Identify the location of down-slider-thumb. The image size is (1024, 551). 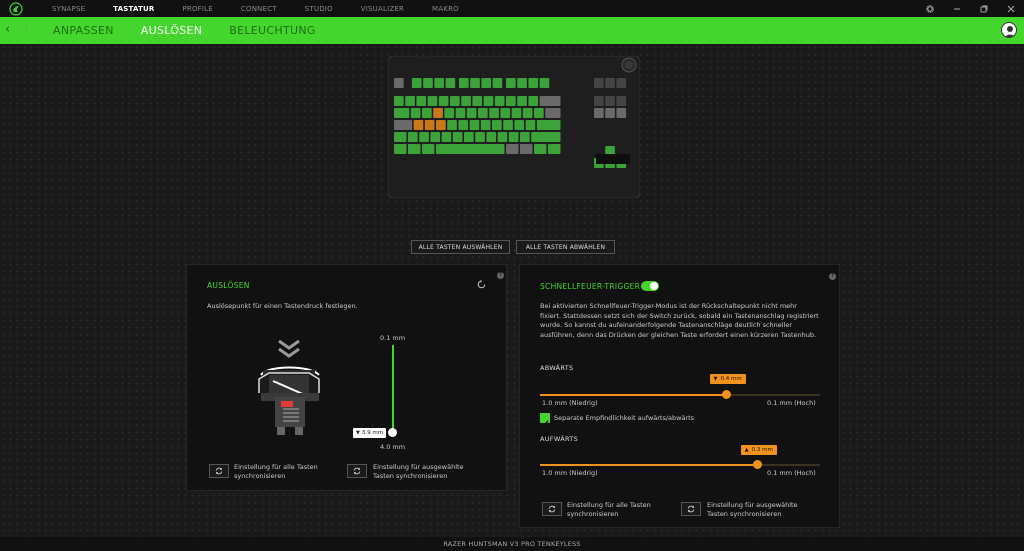
(727, 394).